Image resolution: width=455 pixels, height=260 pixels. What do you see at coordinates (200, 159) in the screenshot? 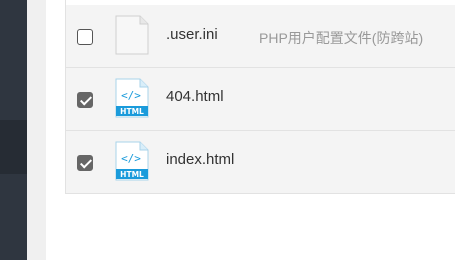
I see `file-name: index.html` at bounding box center [200, 159].